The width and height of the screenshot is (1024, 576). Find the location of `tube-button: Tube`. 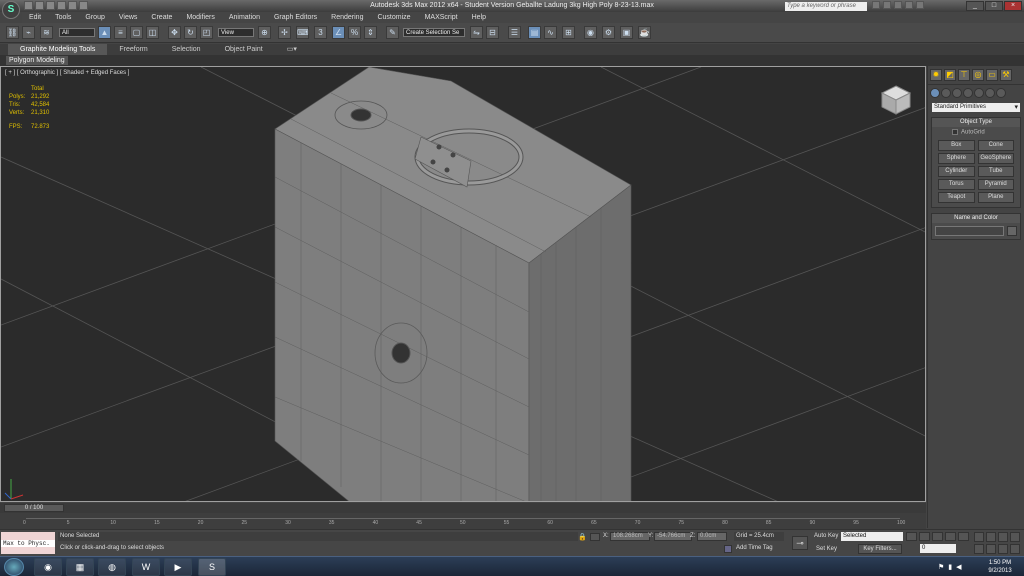

tube-button: Tube is located at coordinates (995, 171).